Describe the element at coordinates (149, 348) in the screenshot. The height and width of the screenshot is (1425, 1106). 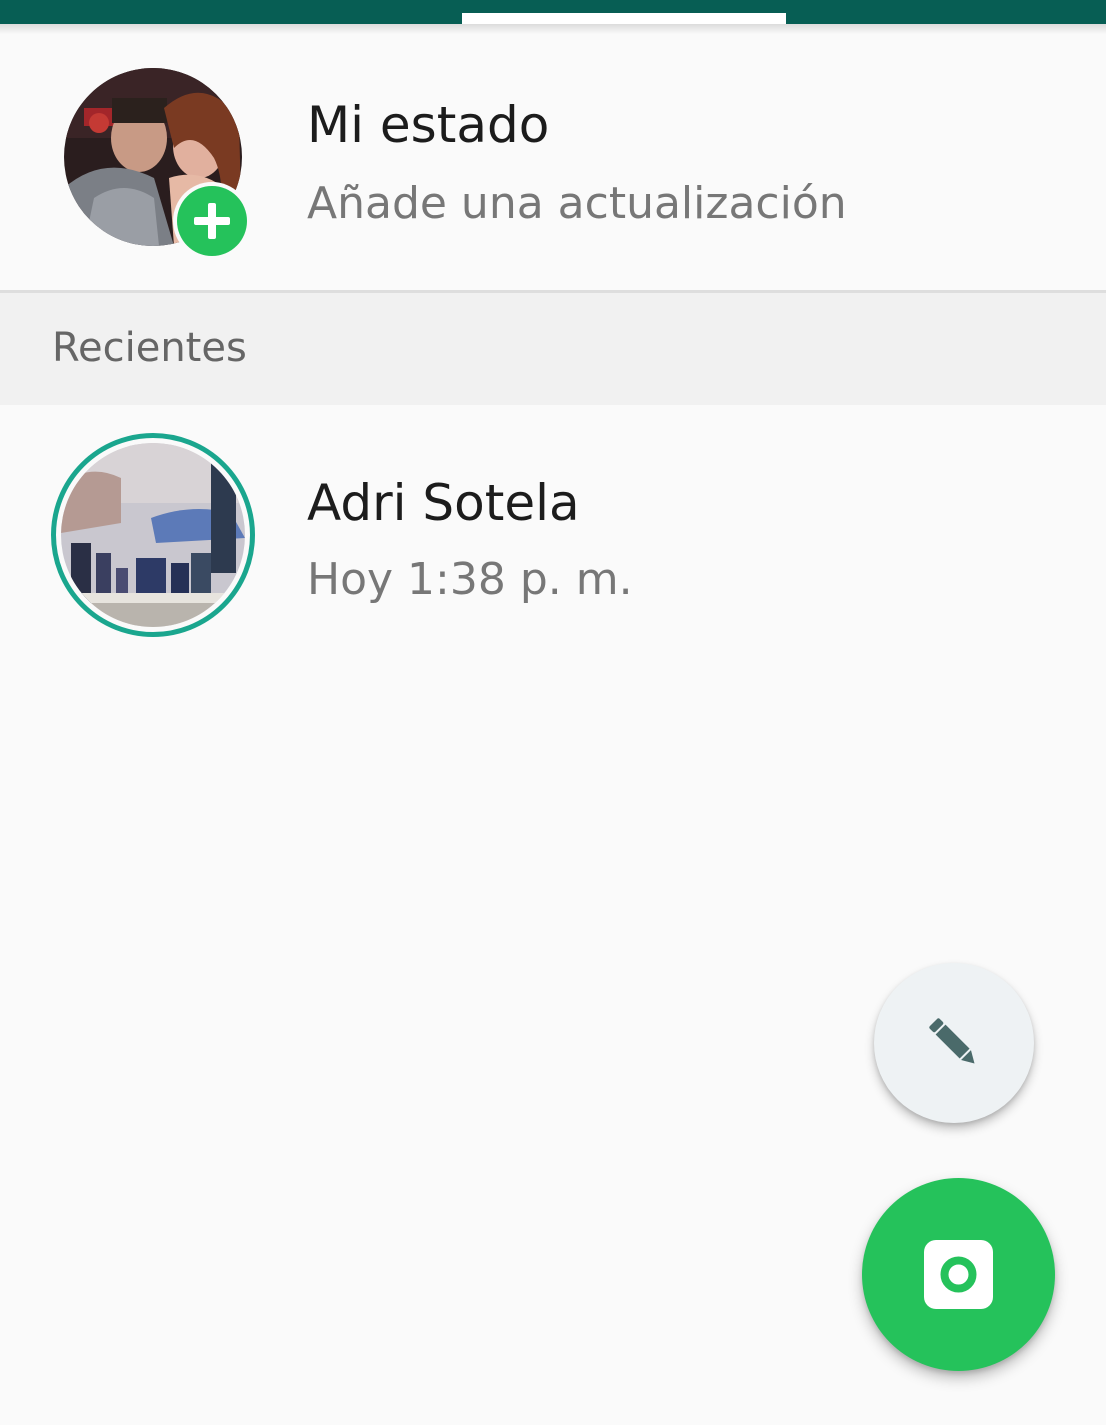
I see `section-label: Recientes` at that location.